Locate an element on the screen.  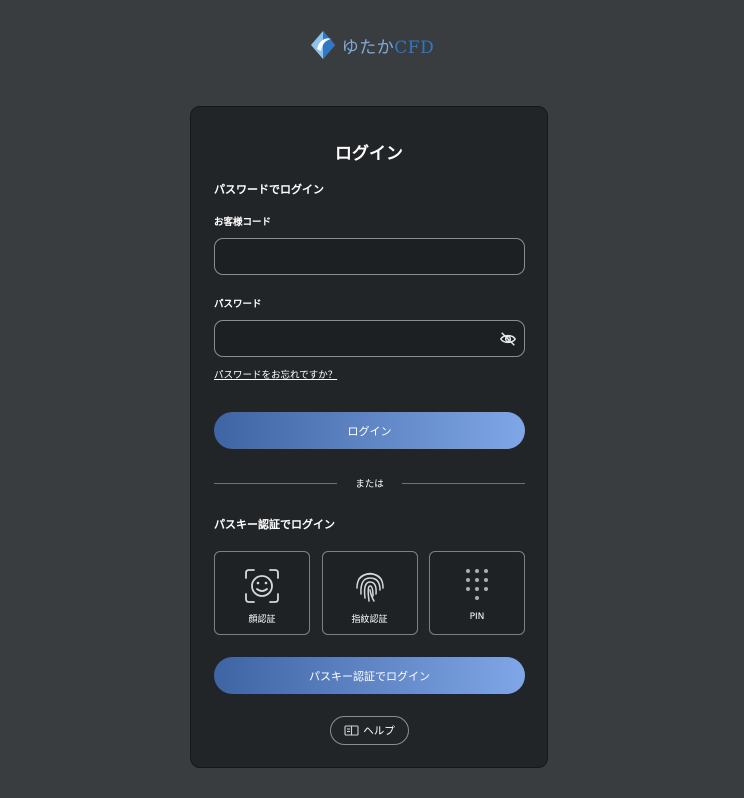
pin-auth-option: PIN is located at coordinates (477, 593).